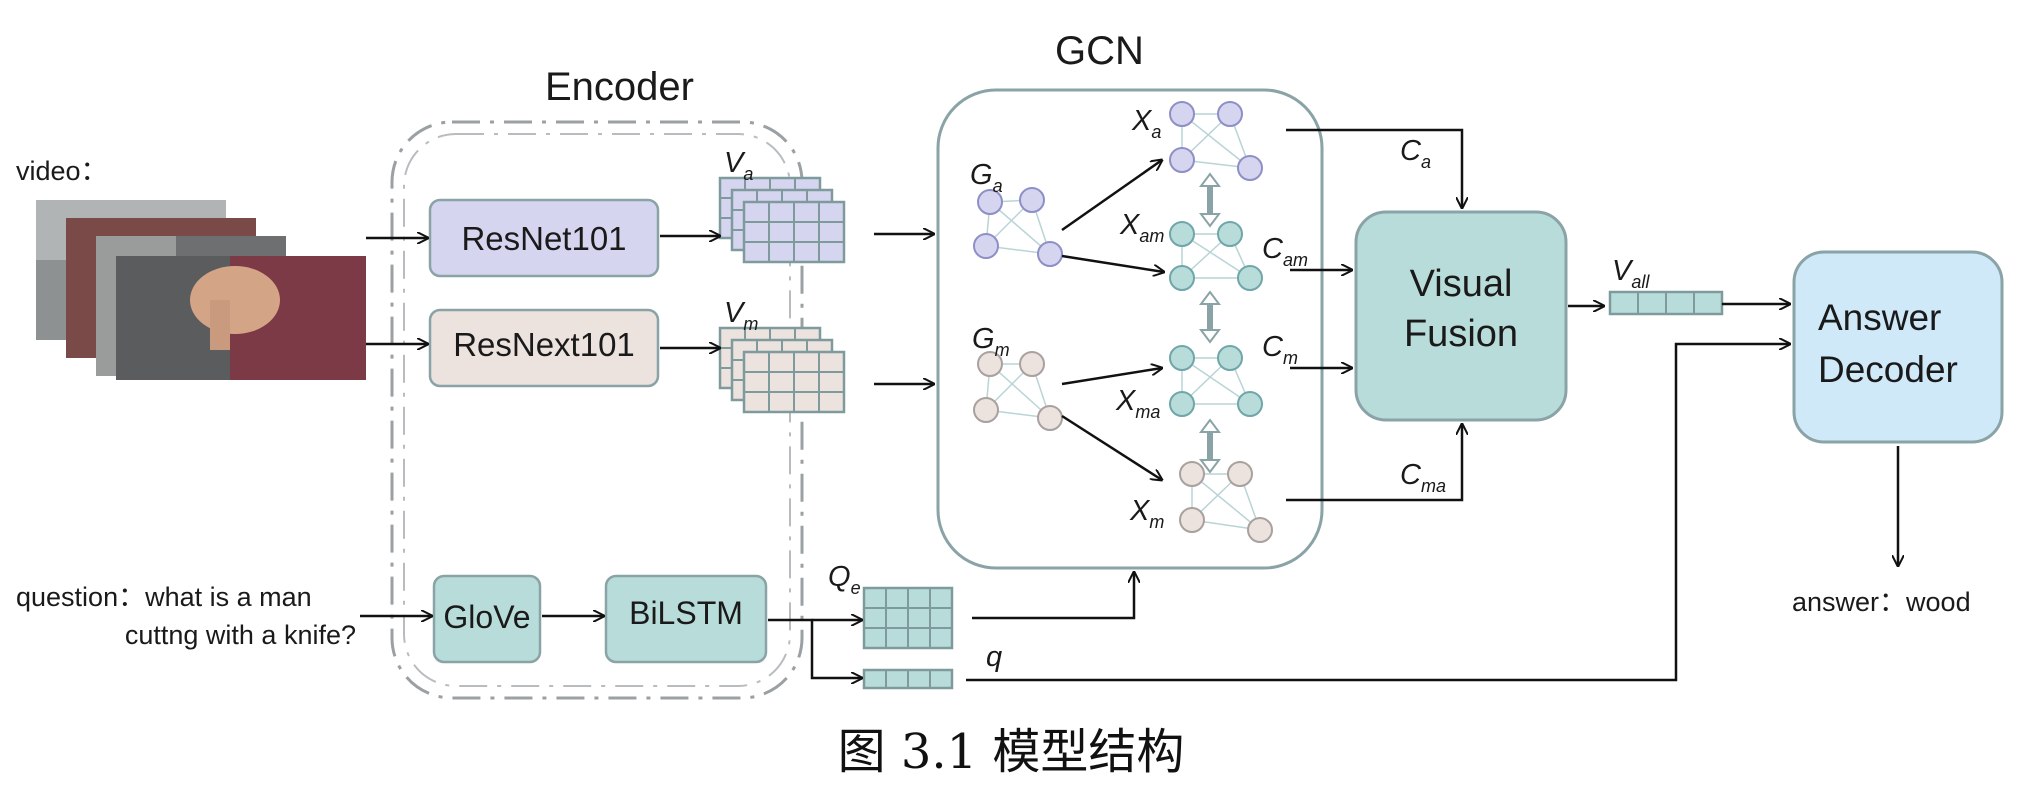 This screenshot has height=794, width=2022. What do you see at coordinates (686, 613) in the screenshot?
I see `svg-text: BiLSTM` at bounding box center [686, 613].